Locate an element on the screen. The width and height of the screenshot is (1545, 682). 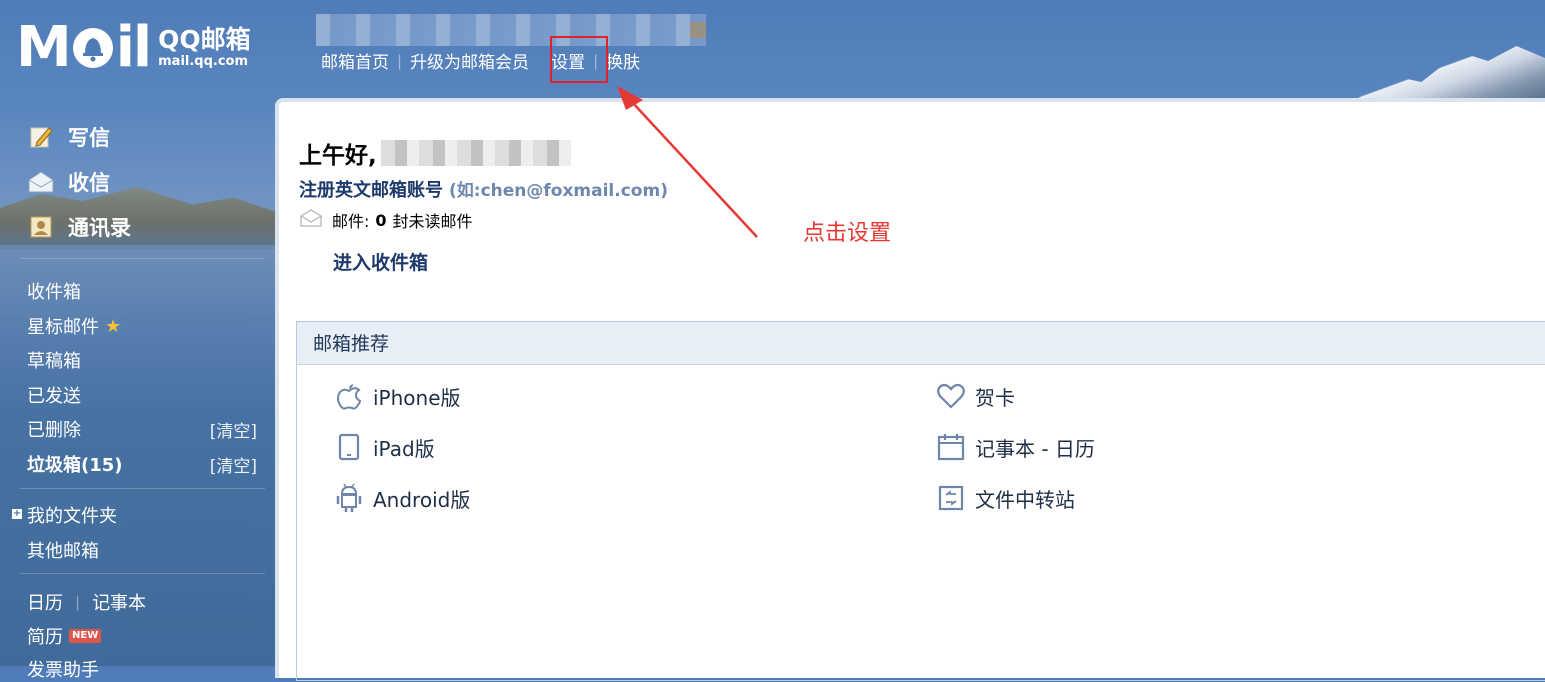
logo-text: QQ邮箱 mail.qq.com is located at coordinates (204, 48).